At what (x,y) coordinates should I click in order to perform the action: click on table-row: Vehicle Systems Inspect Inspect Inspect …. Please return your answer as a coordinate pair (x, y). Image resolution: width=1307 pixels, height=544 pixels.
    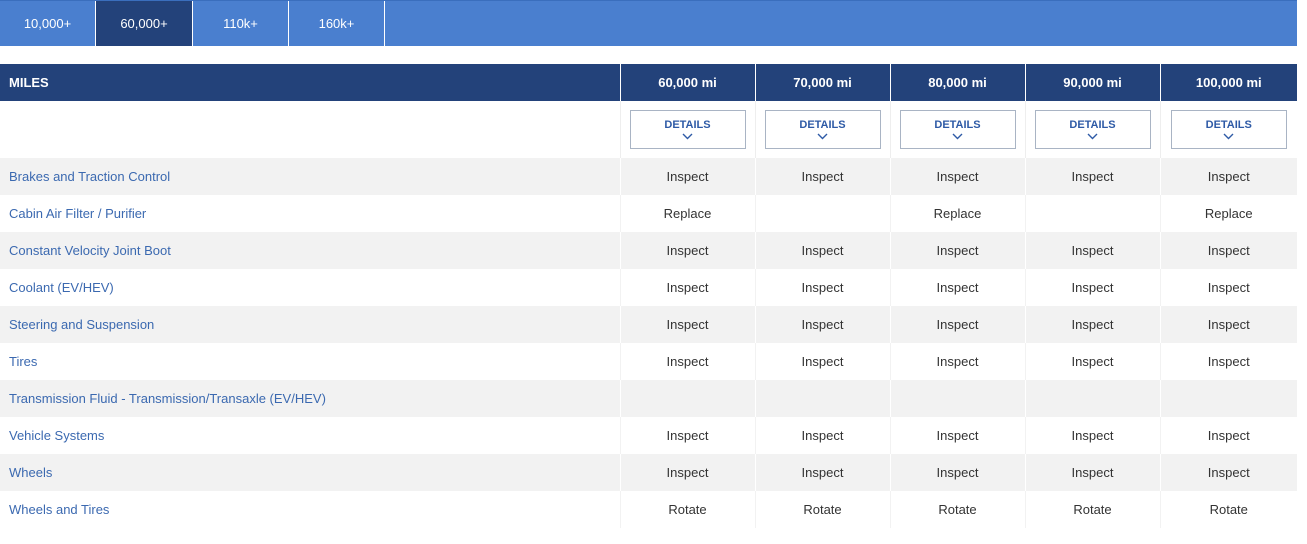
    Looking at the image, I should click on (648, 435).